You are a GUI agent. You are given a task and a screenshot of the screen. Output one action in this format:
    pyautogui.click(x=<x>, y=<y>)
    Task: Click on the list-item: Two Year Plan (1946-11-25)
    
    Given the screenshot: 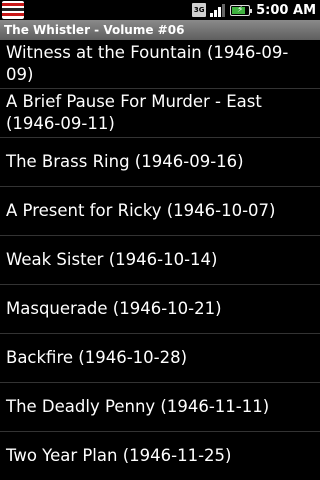 What is the action you would take?
    pyautogui.click(x=160, y=456)
    